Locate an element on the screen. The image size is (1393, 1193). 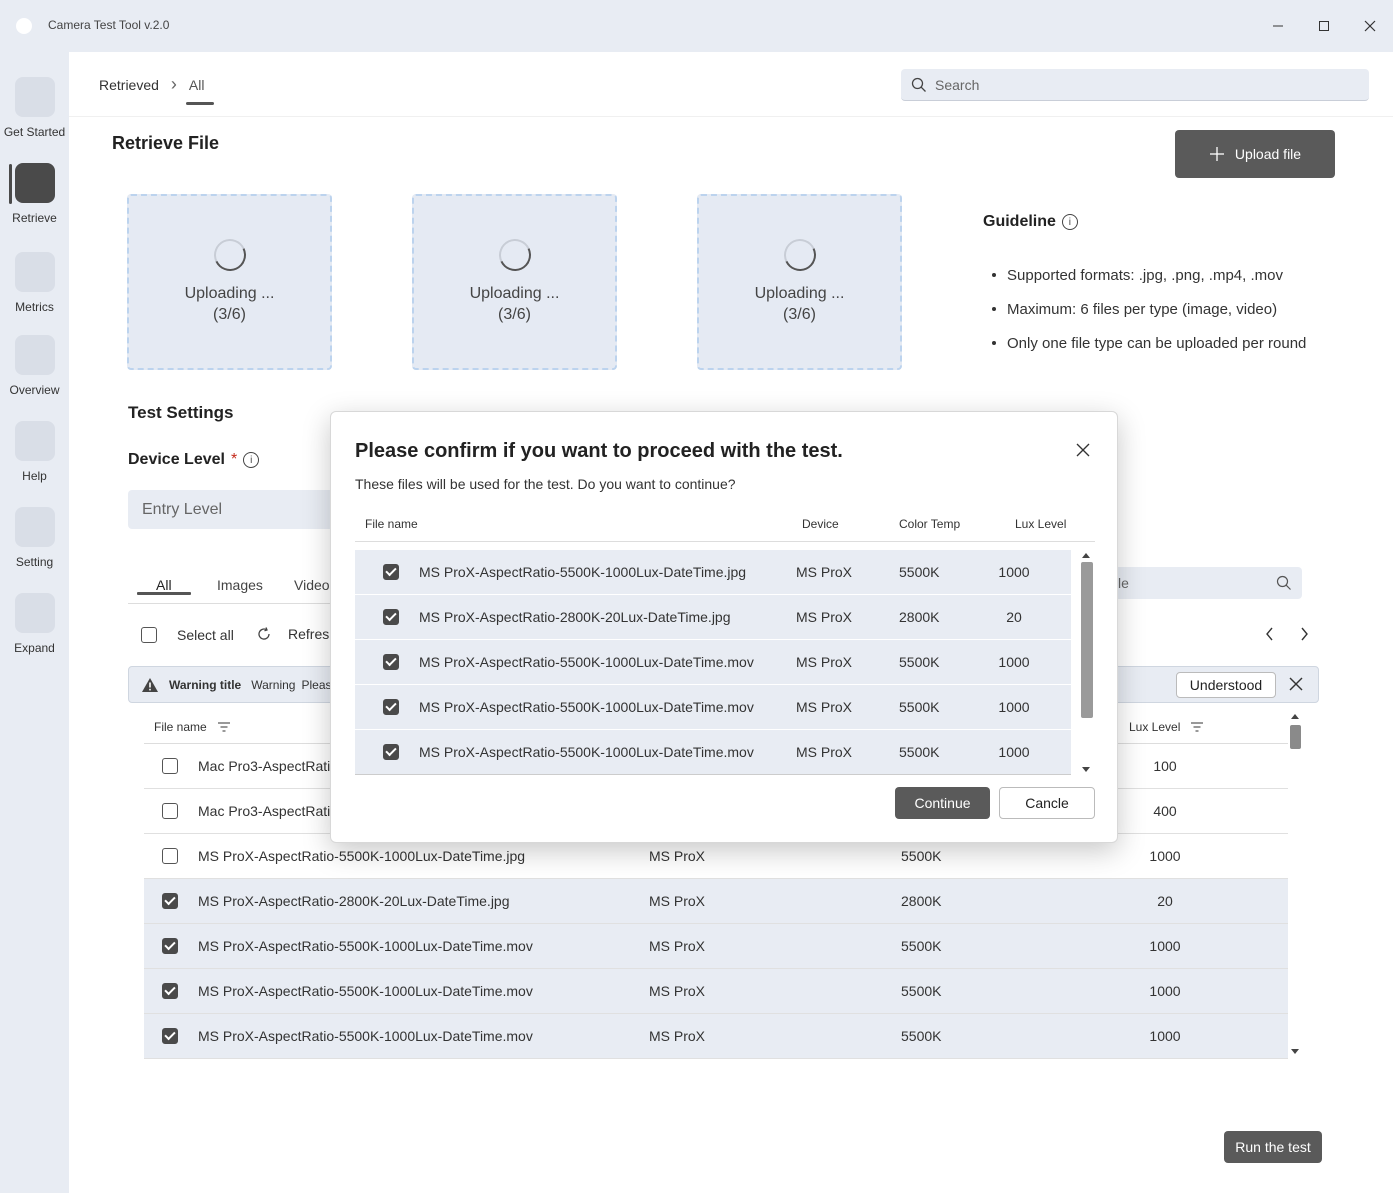
select-all-checkbox is located at coordinates (149, 635).